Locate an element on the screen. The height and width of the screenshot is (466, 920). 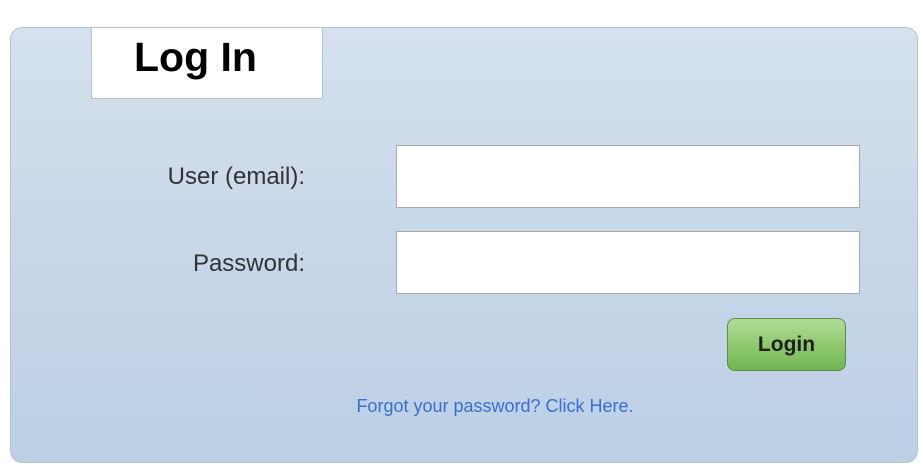
login-title-tab: Log In is located at coordinates (207, 63).